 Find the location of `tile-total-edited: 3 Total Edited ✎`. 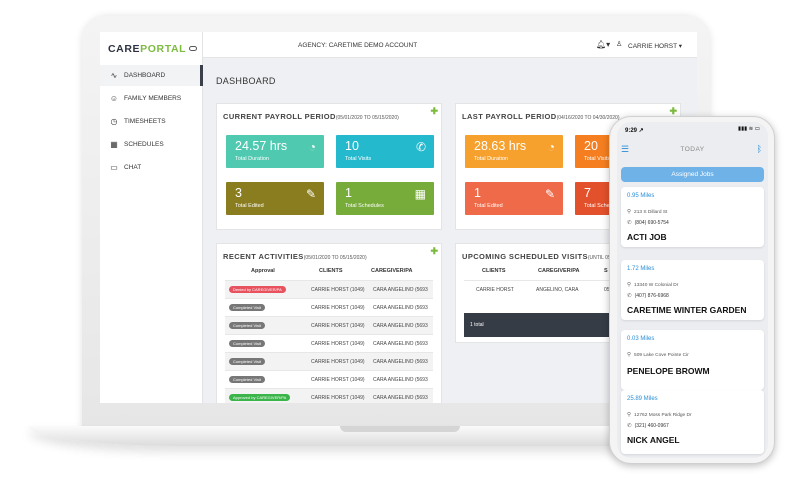

tile-total-edited: 3 Total Edited ✎ is located at coordinates (275, 198).